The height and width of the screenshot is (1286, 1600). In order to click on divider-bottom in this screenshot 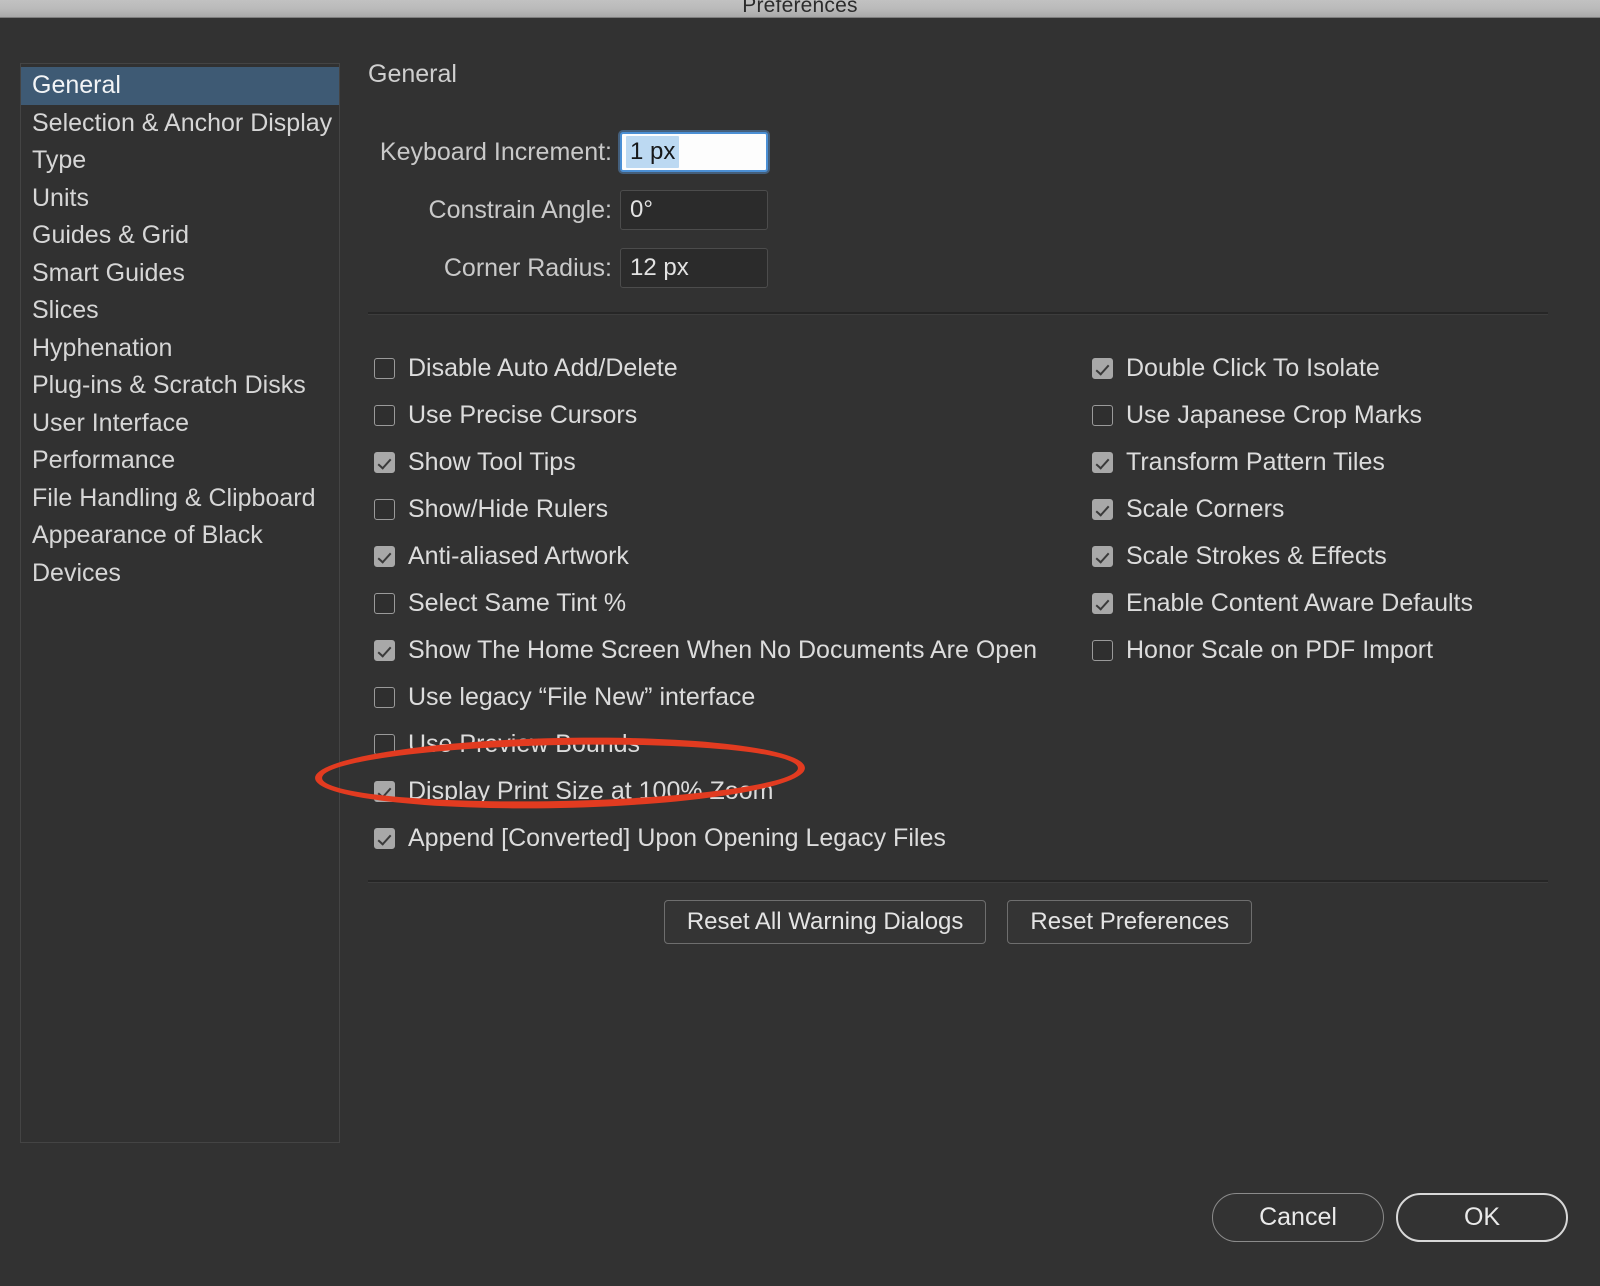, I will do `click(958, 881)`.